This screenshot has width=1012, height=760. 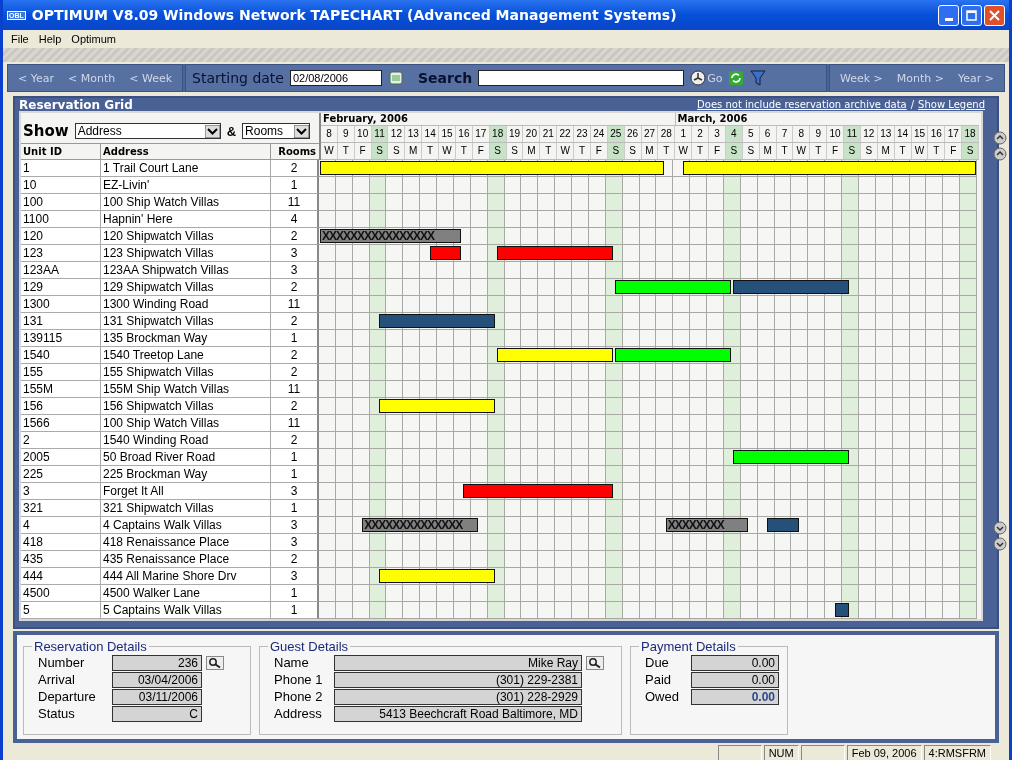 I want to click on go-button: Go, so click(x=706, y=78).